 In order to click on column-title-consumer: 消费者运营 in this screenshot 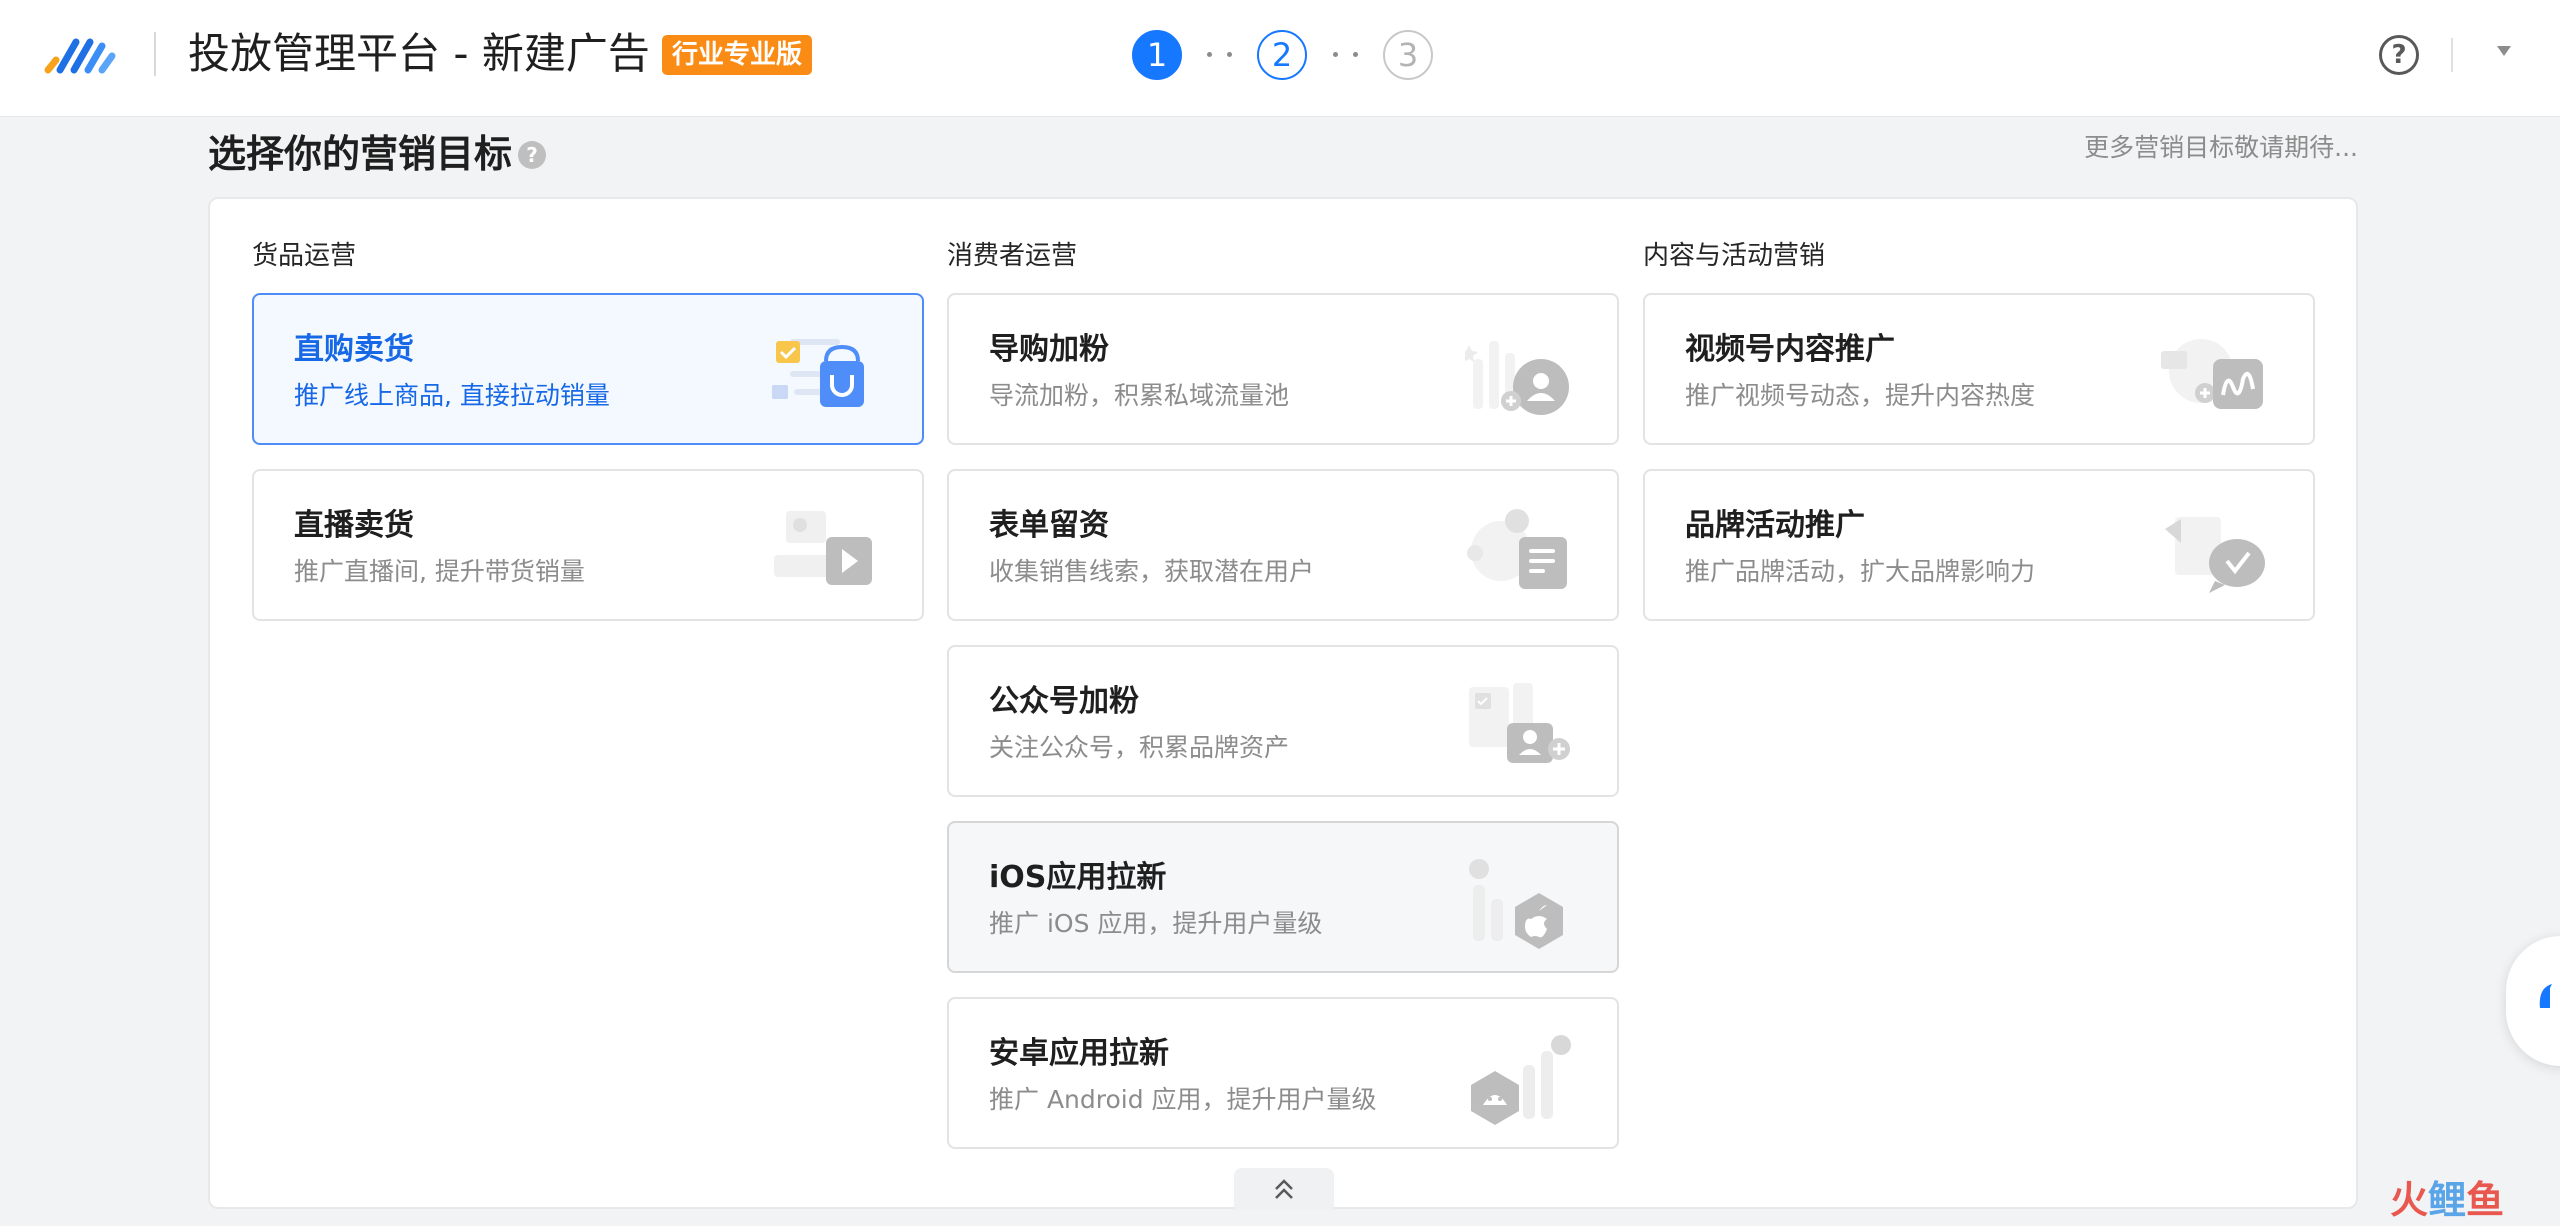, I will do `click(1012, 256)`.